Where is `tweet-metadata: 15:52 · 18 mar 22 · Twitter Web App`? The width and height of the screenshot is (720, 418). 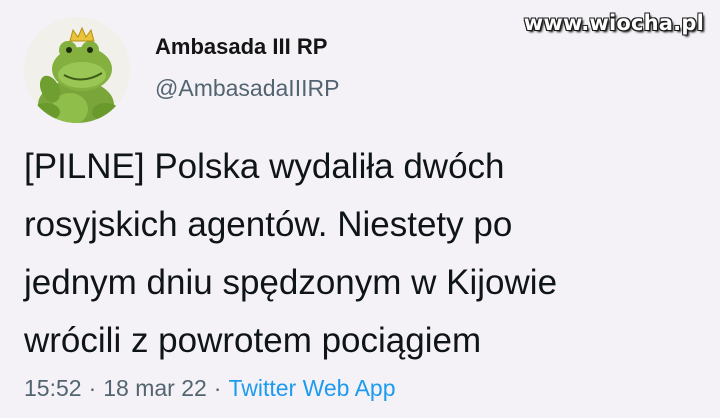
tweet-metadata: 15:52 · 18 mar 22 · Twitter Web App is located at coordinates (210, 388).